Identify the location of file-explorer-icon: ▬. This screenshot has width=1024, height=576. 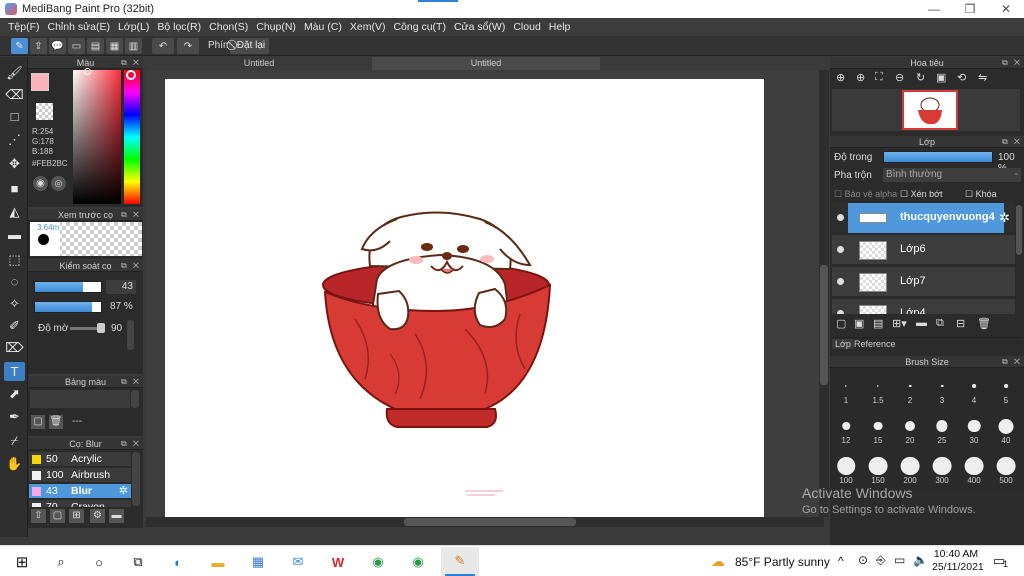
(218, 562).